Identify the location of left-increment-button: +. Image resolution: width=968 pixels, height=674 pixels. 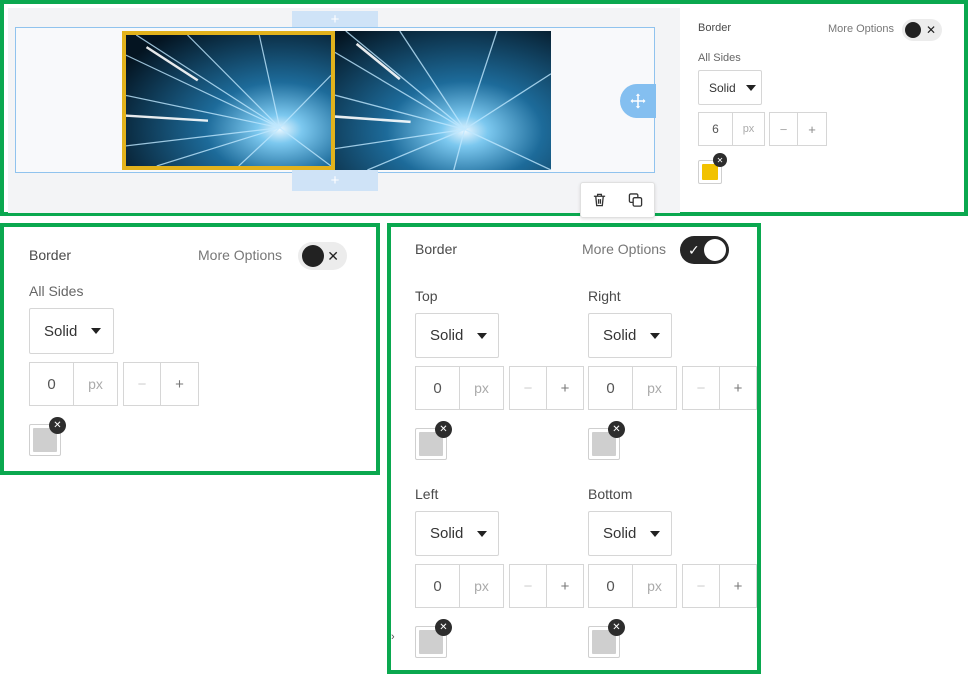
(565, 586).